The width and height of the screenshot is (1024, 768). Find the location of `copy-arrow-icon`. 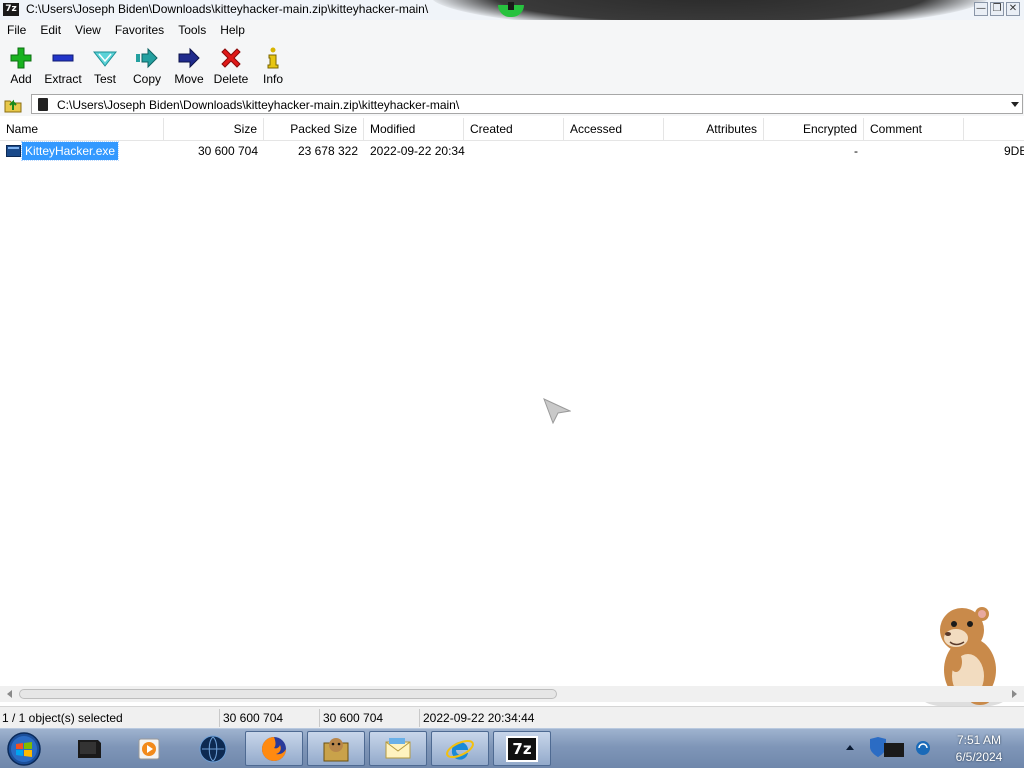

copy-arrow-icon is located at coordinates (147, 58).